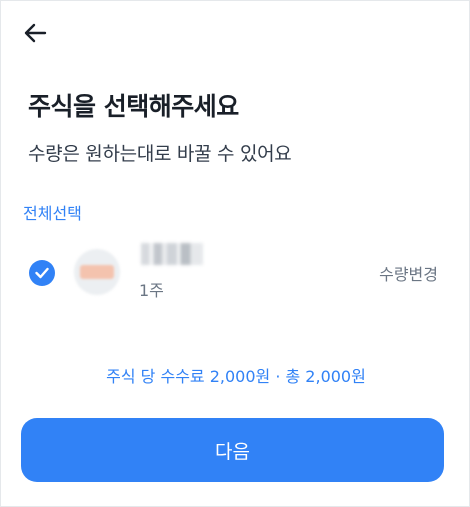 This screenshot has height=507, width=470. I want to click on back-button, so click(35, 33).